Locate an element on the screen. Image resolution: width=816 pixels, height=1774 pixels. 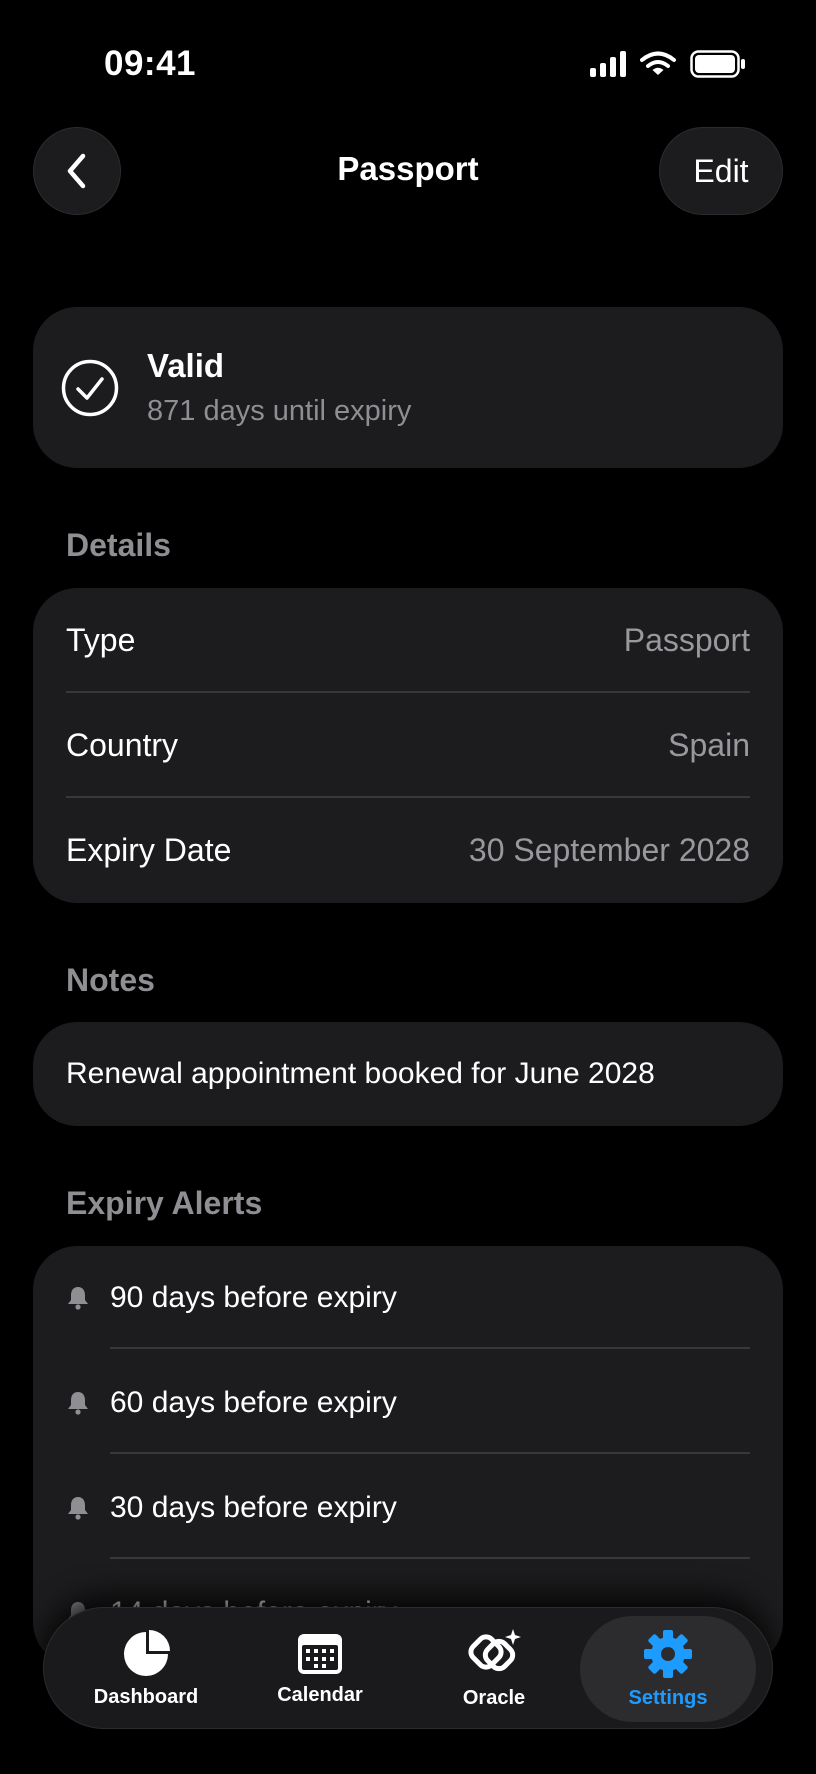
notes-card: Renewal appointment booked for June 2028 is located at coordinates (408, 1074).